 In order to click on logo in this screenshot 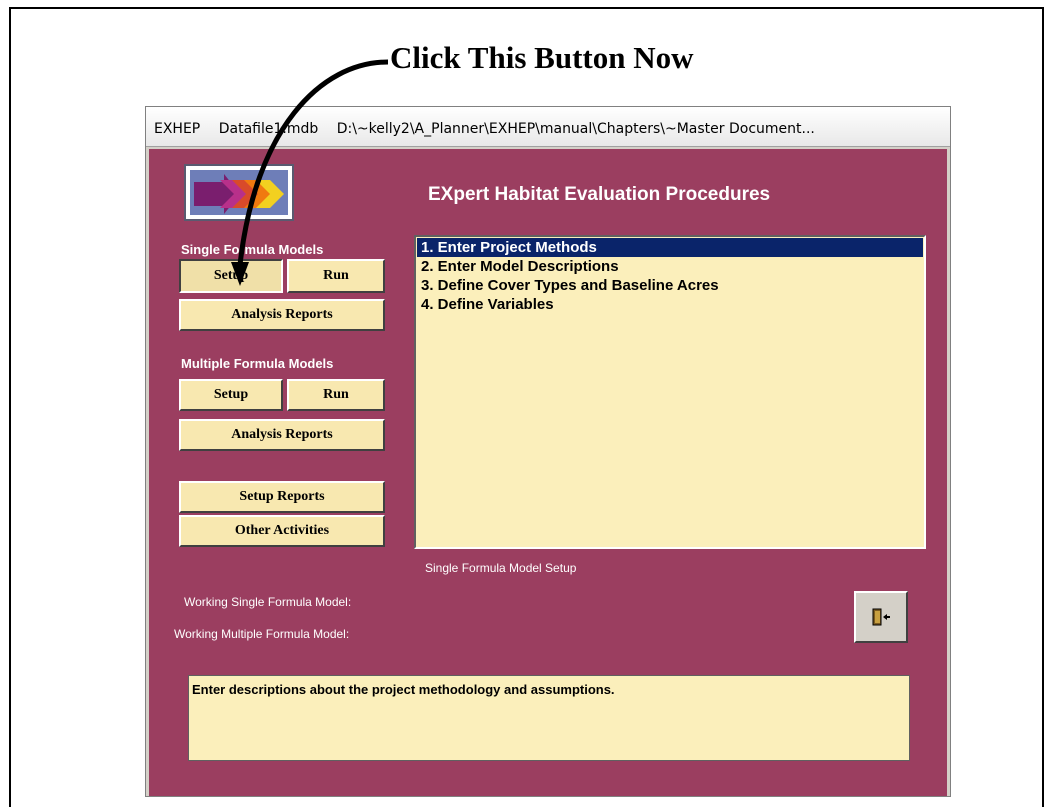, I will do `click(239, 192)`.